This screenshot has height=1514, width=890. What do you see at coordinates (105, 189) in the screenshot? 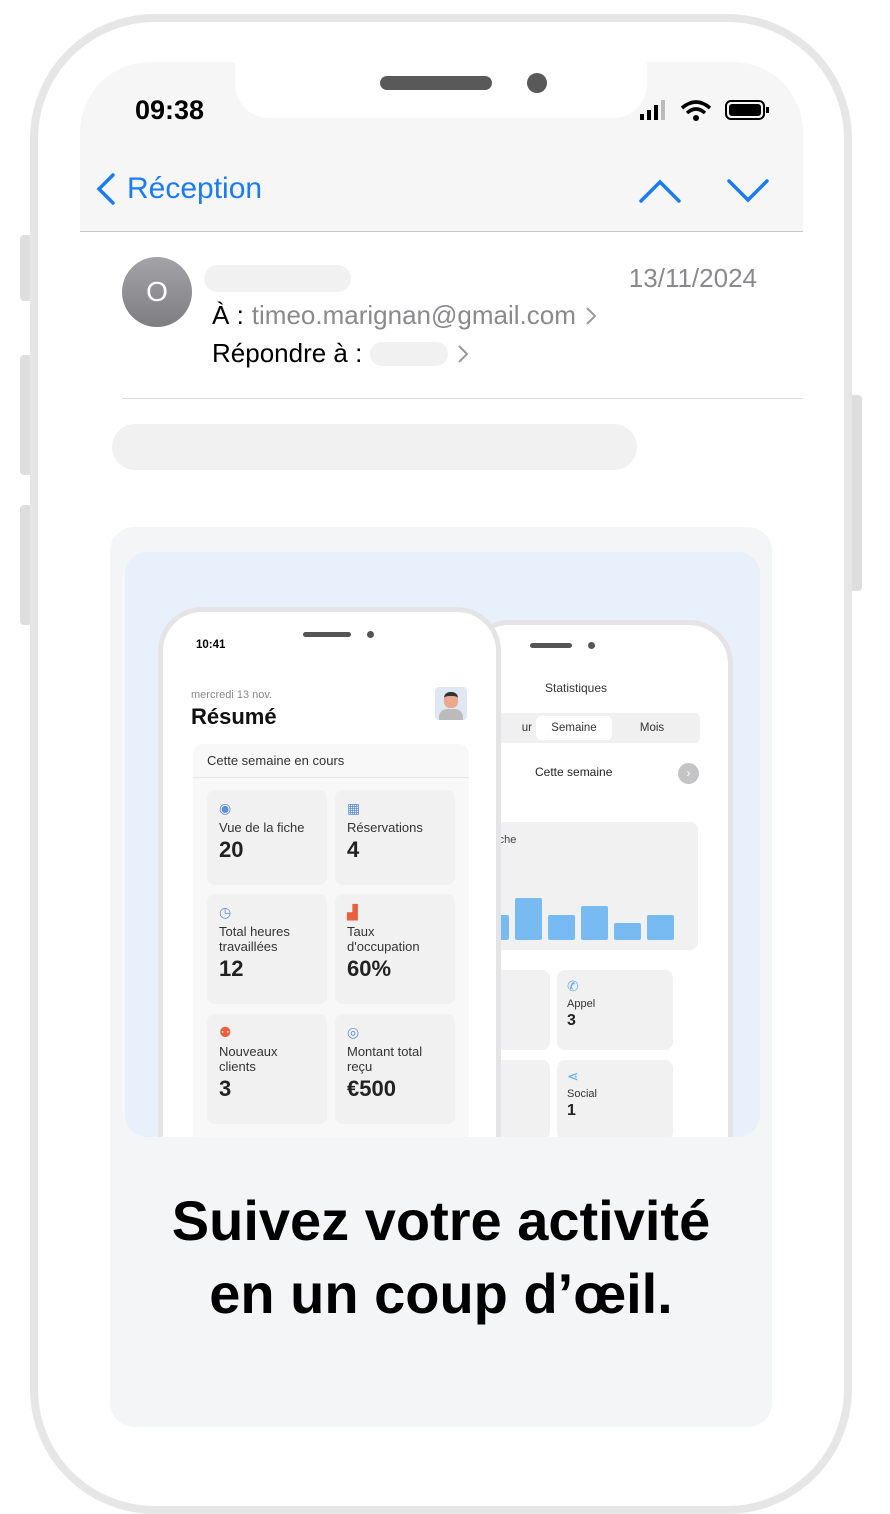
I see `chevron-left-icon` at bounding box center [105, 189].